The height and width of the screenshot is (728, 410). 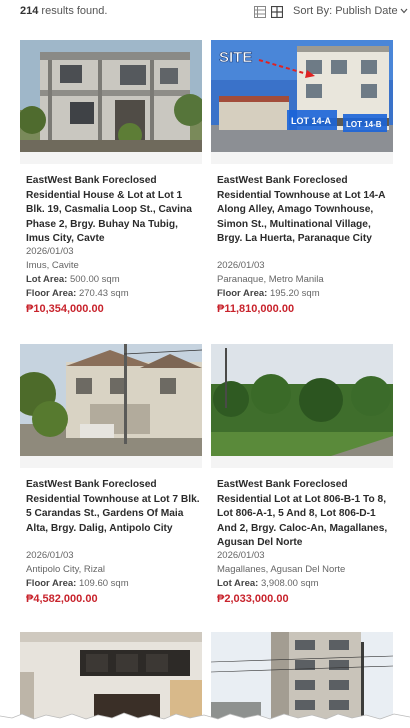 I want to click on results-toolbar: 214 results found. Sort By: Publish Date, so click(x=205, y=14).